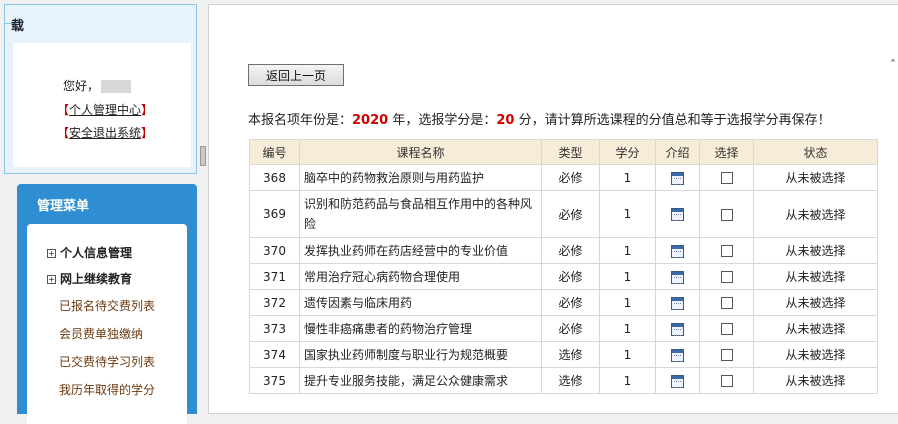 This screenshot has height=424, width=898. What do you see at coordinates (815, 152) in the screenshot?
I see `column-header-status: 状态` at bounding box center [815, 152].